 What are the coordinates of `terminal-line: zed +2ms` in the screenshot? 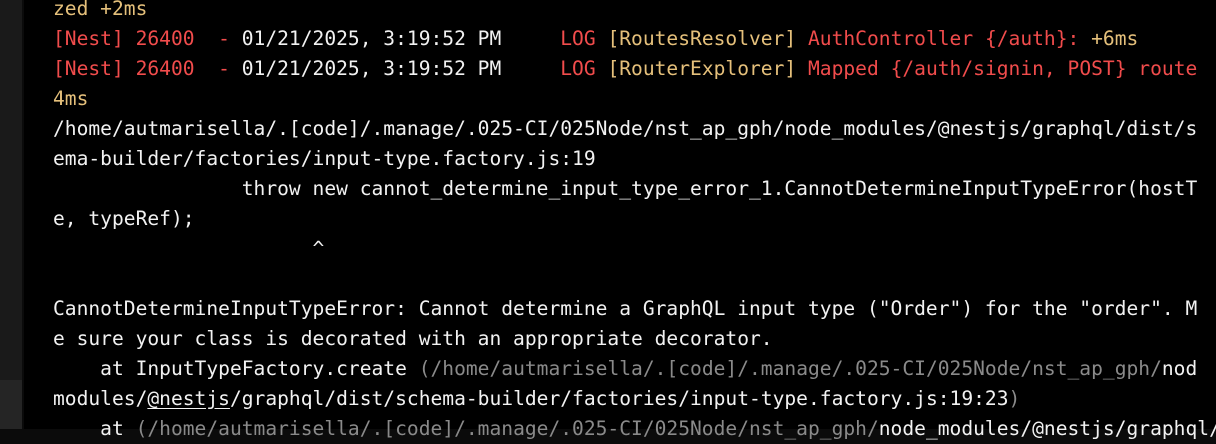 It's located at (100, 12).